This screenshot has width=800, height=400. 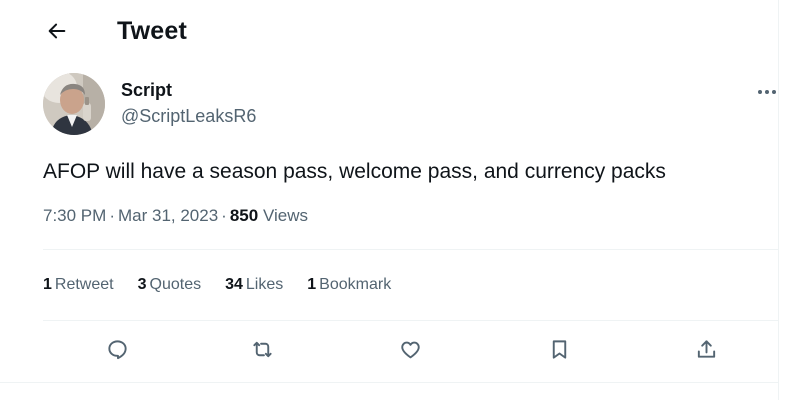 I want to click on bookmark-icon, so click(x=559, y=352).